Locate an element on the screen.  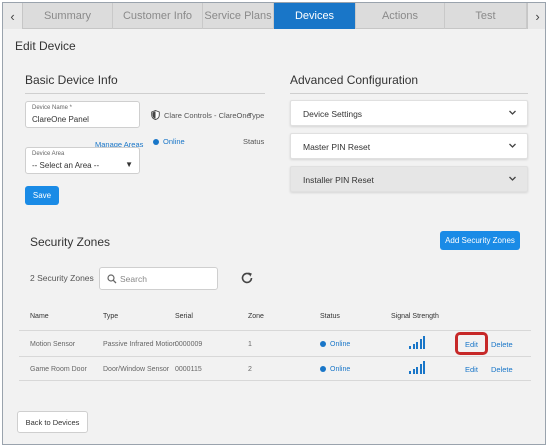
device-status: Online is located at coordinates (169, 141).